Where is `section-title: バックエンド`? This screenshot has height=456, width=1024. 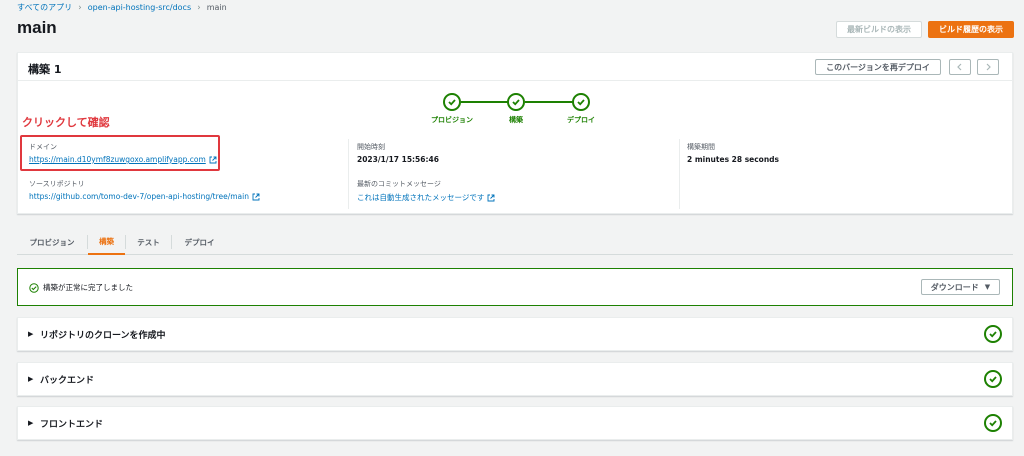
section-title: バックエンド is located at coordinates (67, 381).